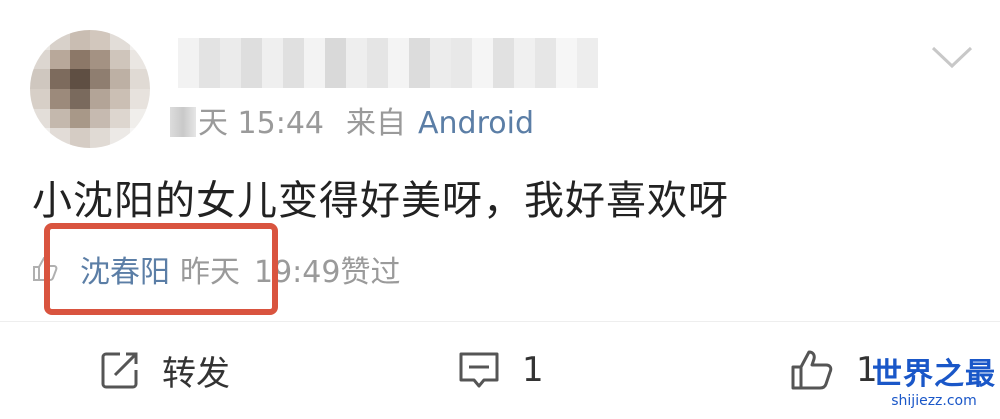 Image resolution: width=1000 pixels, height=419 pixels. What do you see at coordinates (476, 123) in the screenshot?
I see `post-source: Android` at bounding box center [476, 123].